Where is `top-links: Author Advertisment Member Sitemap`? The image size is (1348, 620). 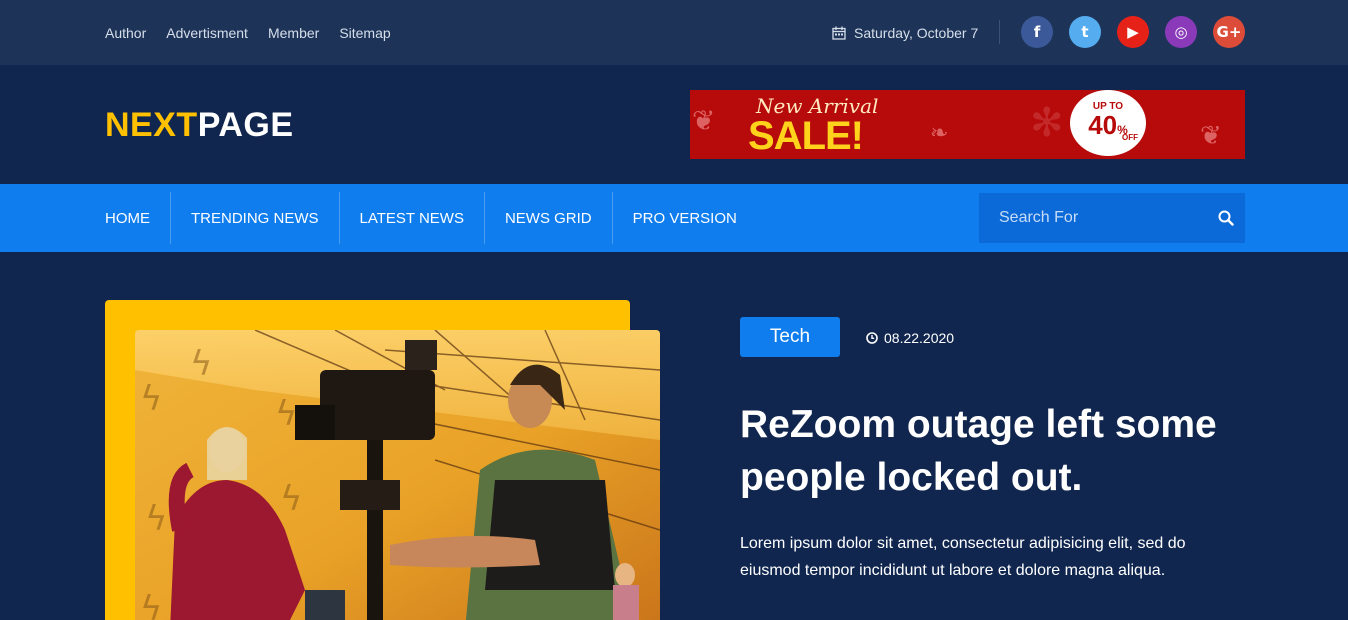 top-links: Author Advertisment Member Sitemap is located at coordinates (248, 32).